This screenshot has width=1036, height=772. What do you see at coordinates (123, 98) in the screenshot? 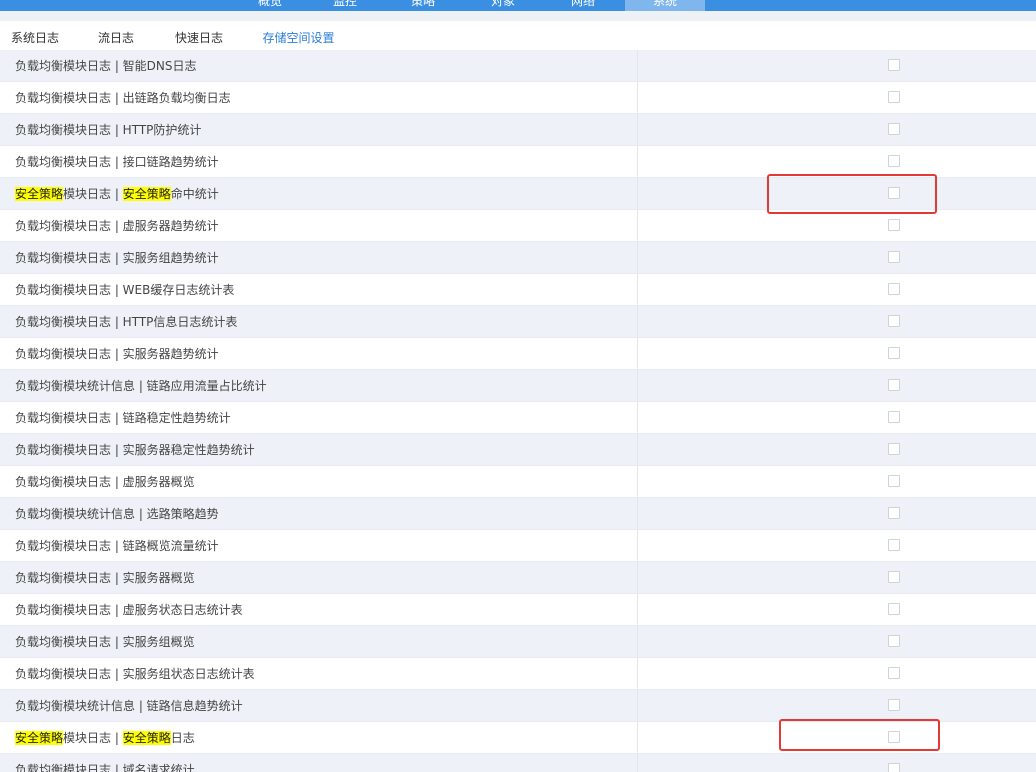
I see `log-type-label: 负载均衡模块日志 | 出链路负载均衡日志` at bounding box center [123, 98].